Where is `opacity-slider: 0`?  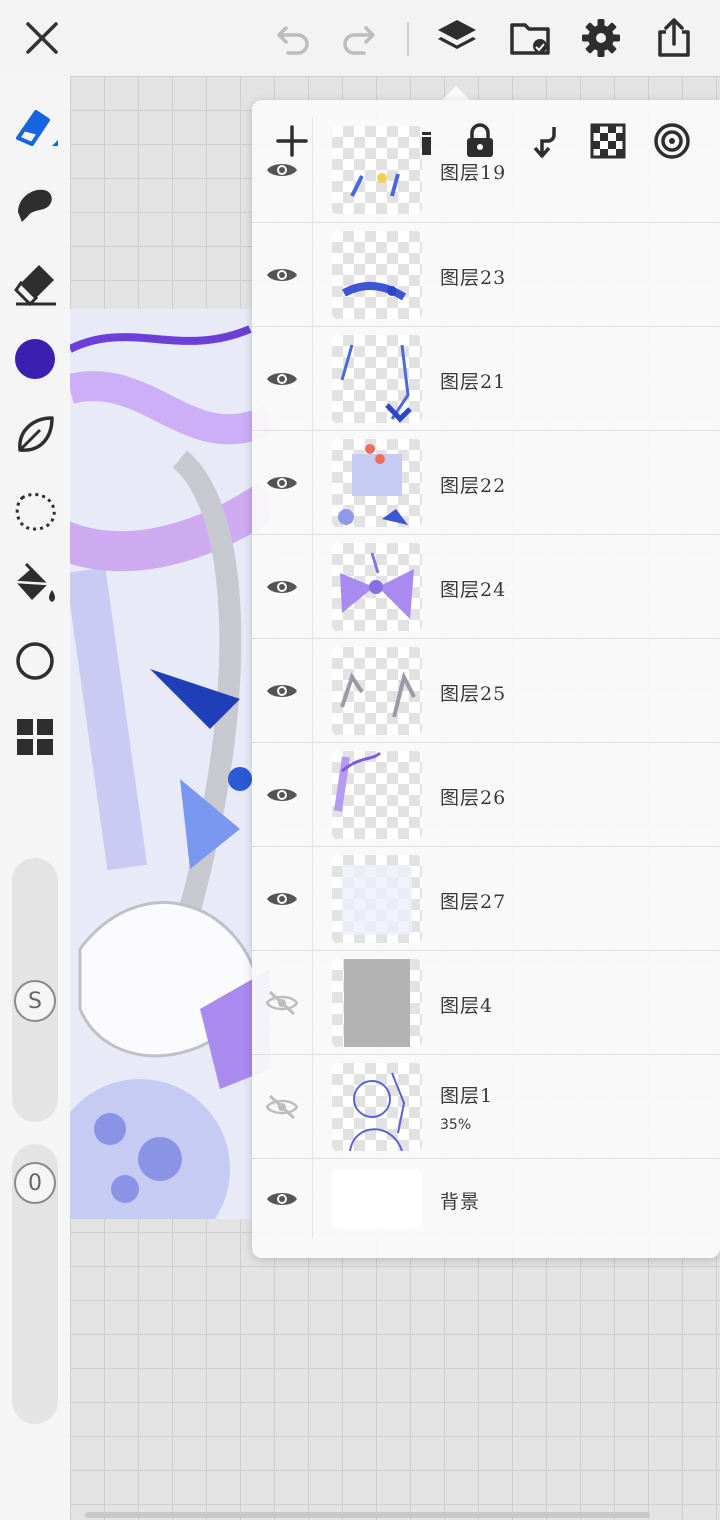
opacity-slider: 0 is located at coordinates (35, 1284).